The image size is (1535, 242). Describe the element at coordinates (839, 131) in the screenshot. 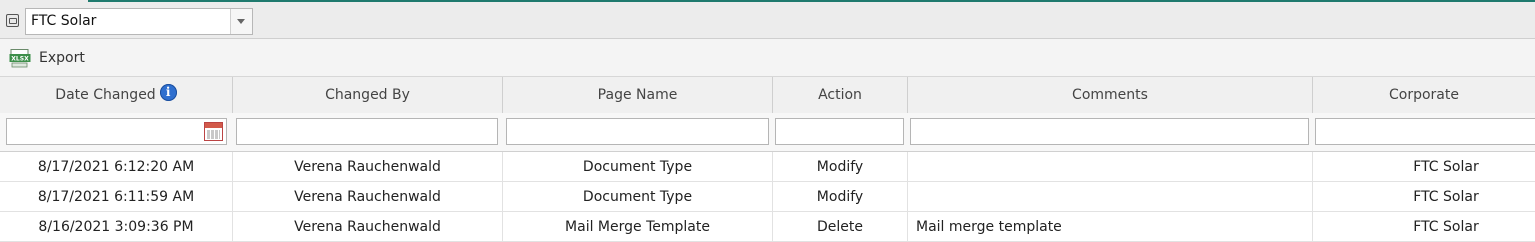

I see `action-filter` at that location.